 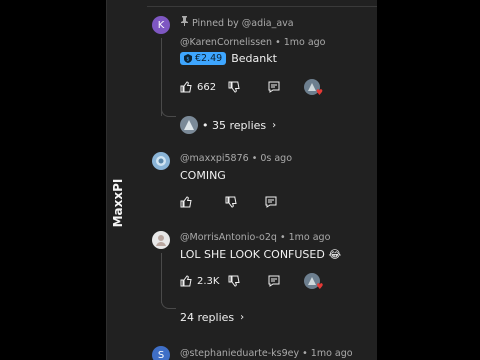 I want to click on comment-actions: 662 ♥, so click(x=252, y=88).